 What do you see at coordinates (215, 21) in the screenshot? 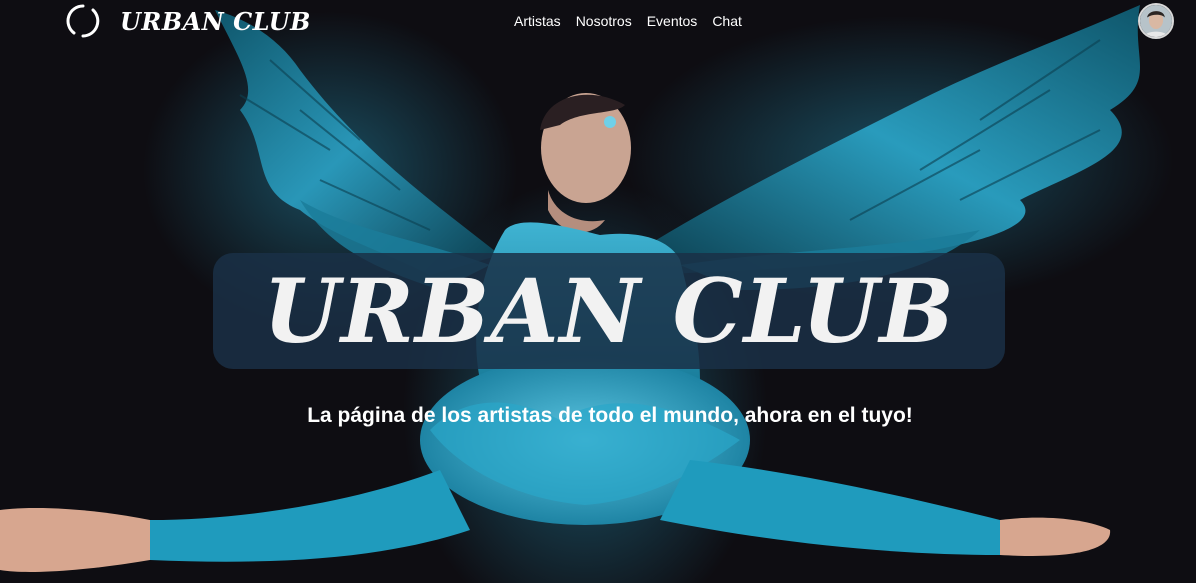
I see `brand-name: URBAN CLUB` at bounding box center [215, 21].